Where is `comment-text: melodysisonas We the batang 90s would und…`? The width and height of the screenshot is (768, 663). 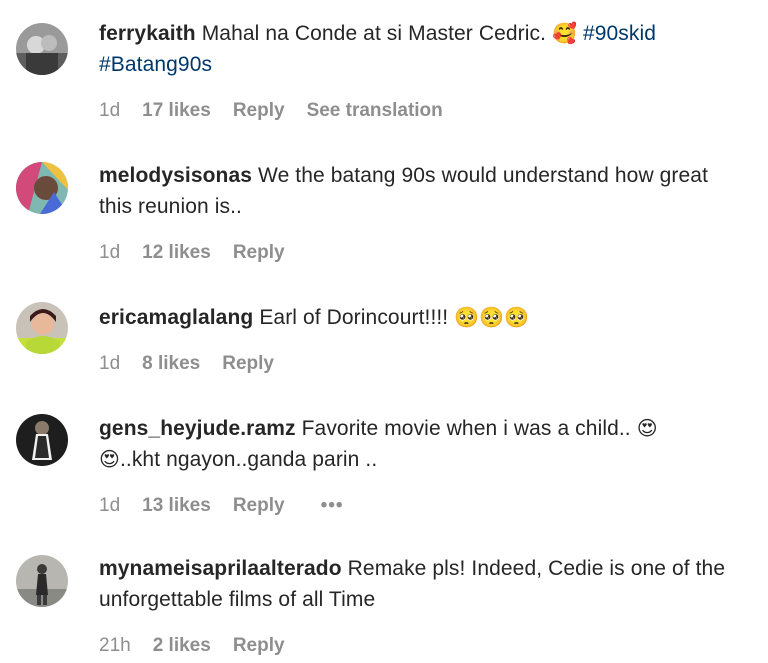
comment-text: melodysisonas We the batang 90s would und… is located at coordinates (419, 191).